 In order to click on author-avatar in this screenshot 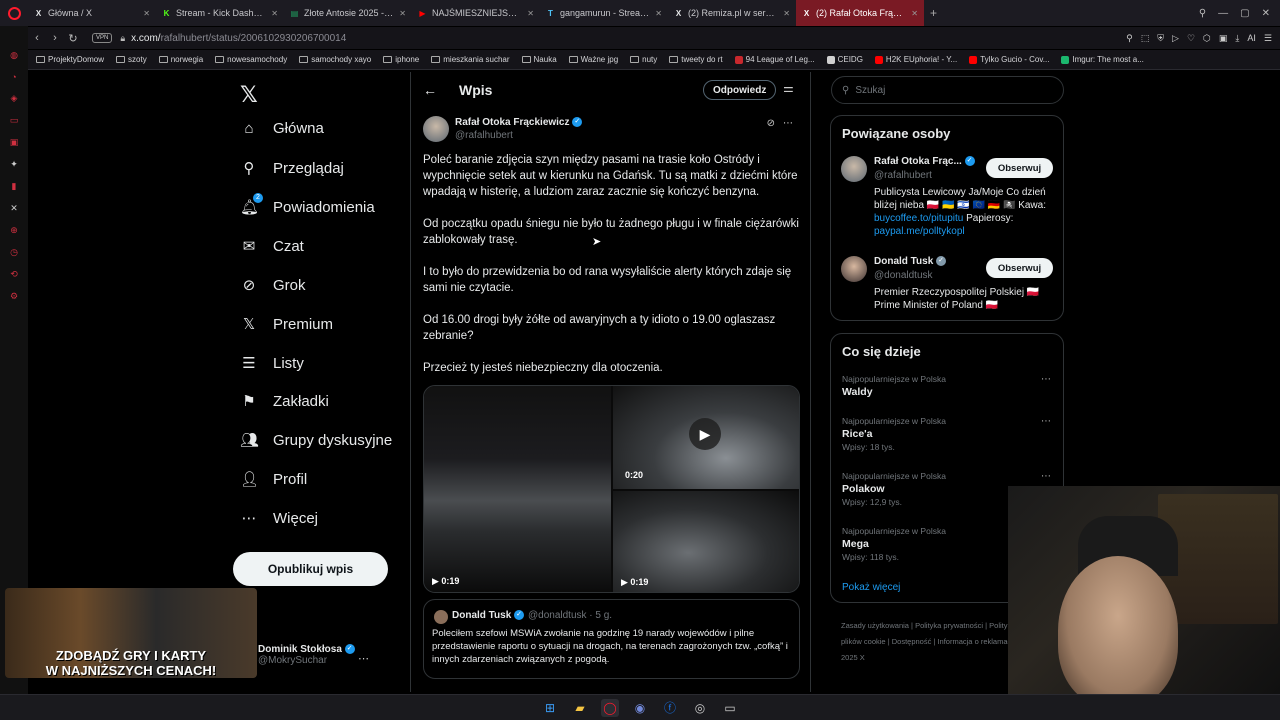, I will do `click(436, 129)`.